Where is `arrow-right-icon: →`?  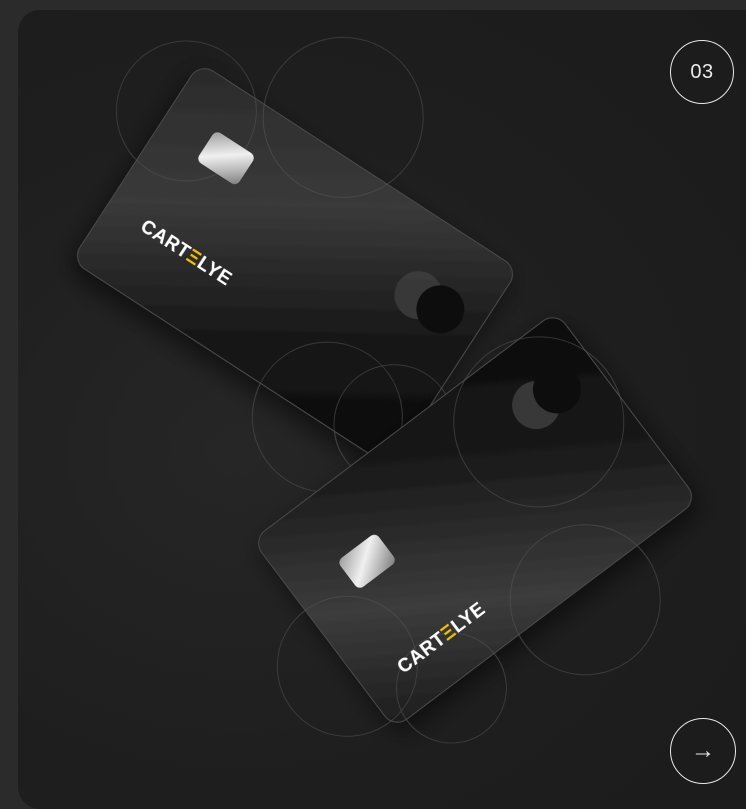 arrow-right-icon: → is located at coordinates (703, 750).